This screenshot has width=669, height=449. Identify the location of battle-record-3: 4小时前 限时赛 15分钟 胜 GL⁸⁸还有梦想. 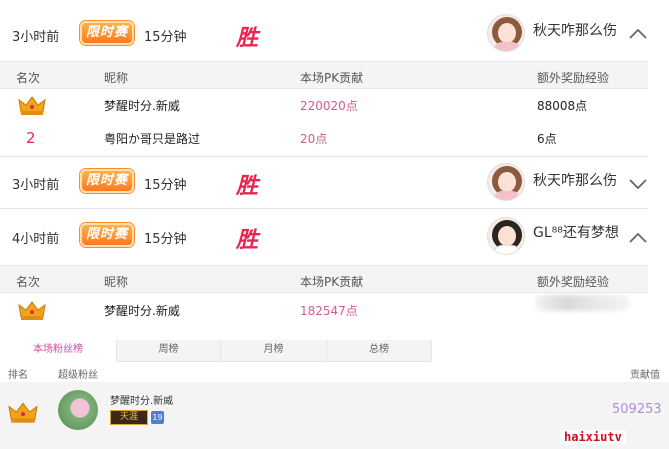
(334, 237).